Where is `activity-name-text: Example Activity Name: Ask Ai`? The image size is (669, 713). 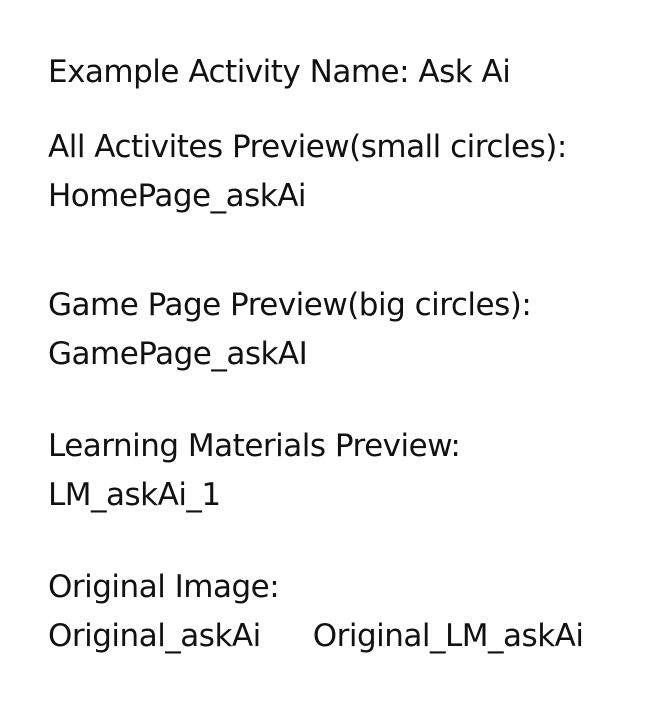 activity-name-text: Example Activity Name: Ask Ai is located at coordinates (279, 72).